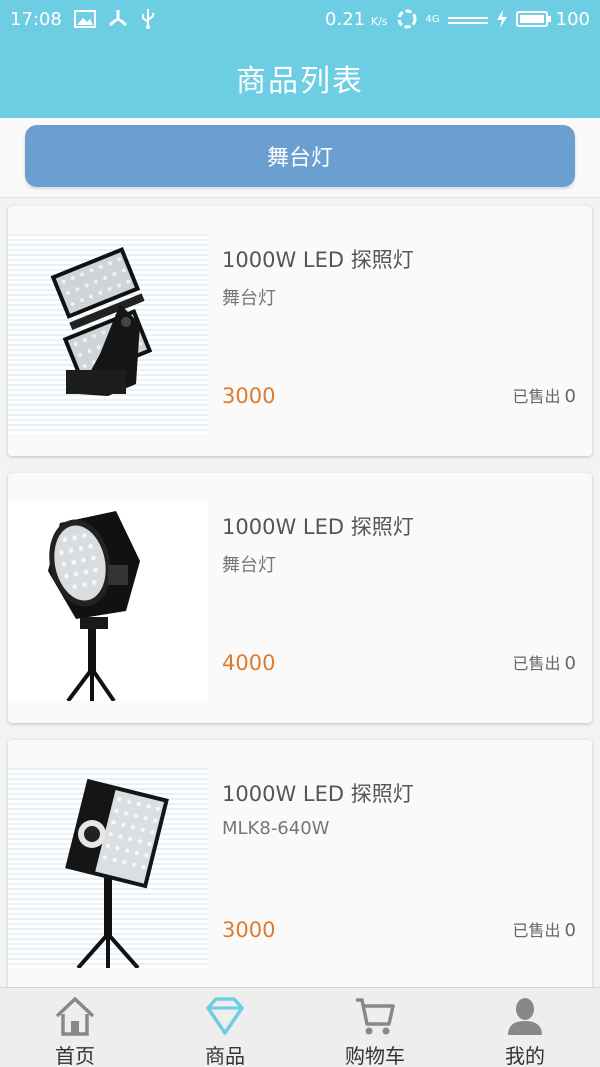 The image size is (600, 1067). What do you see at coordinates (300, 81) in the screenshot?
I see `page-title: 商品列表` at bounding box center [300, 81].